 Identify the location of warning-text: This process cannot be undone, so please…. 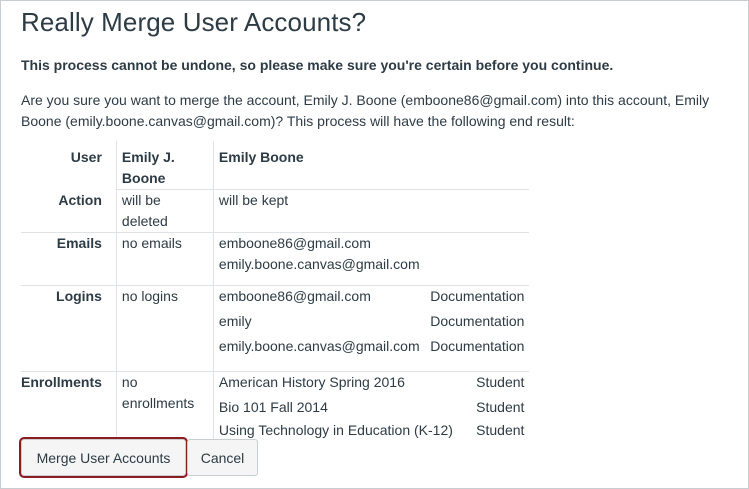
(317, 65).